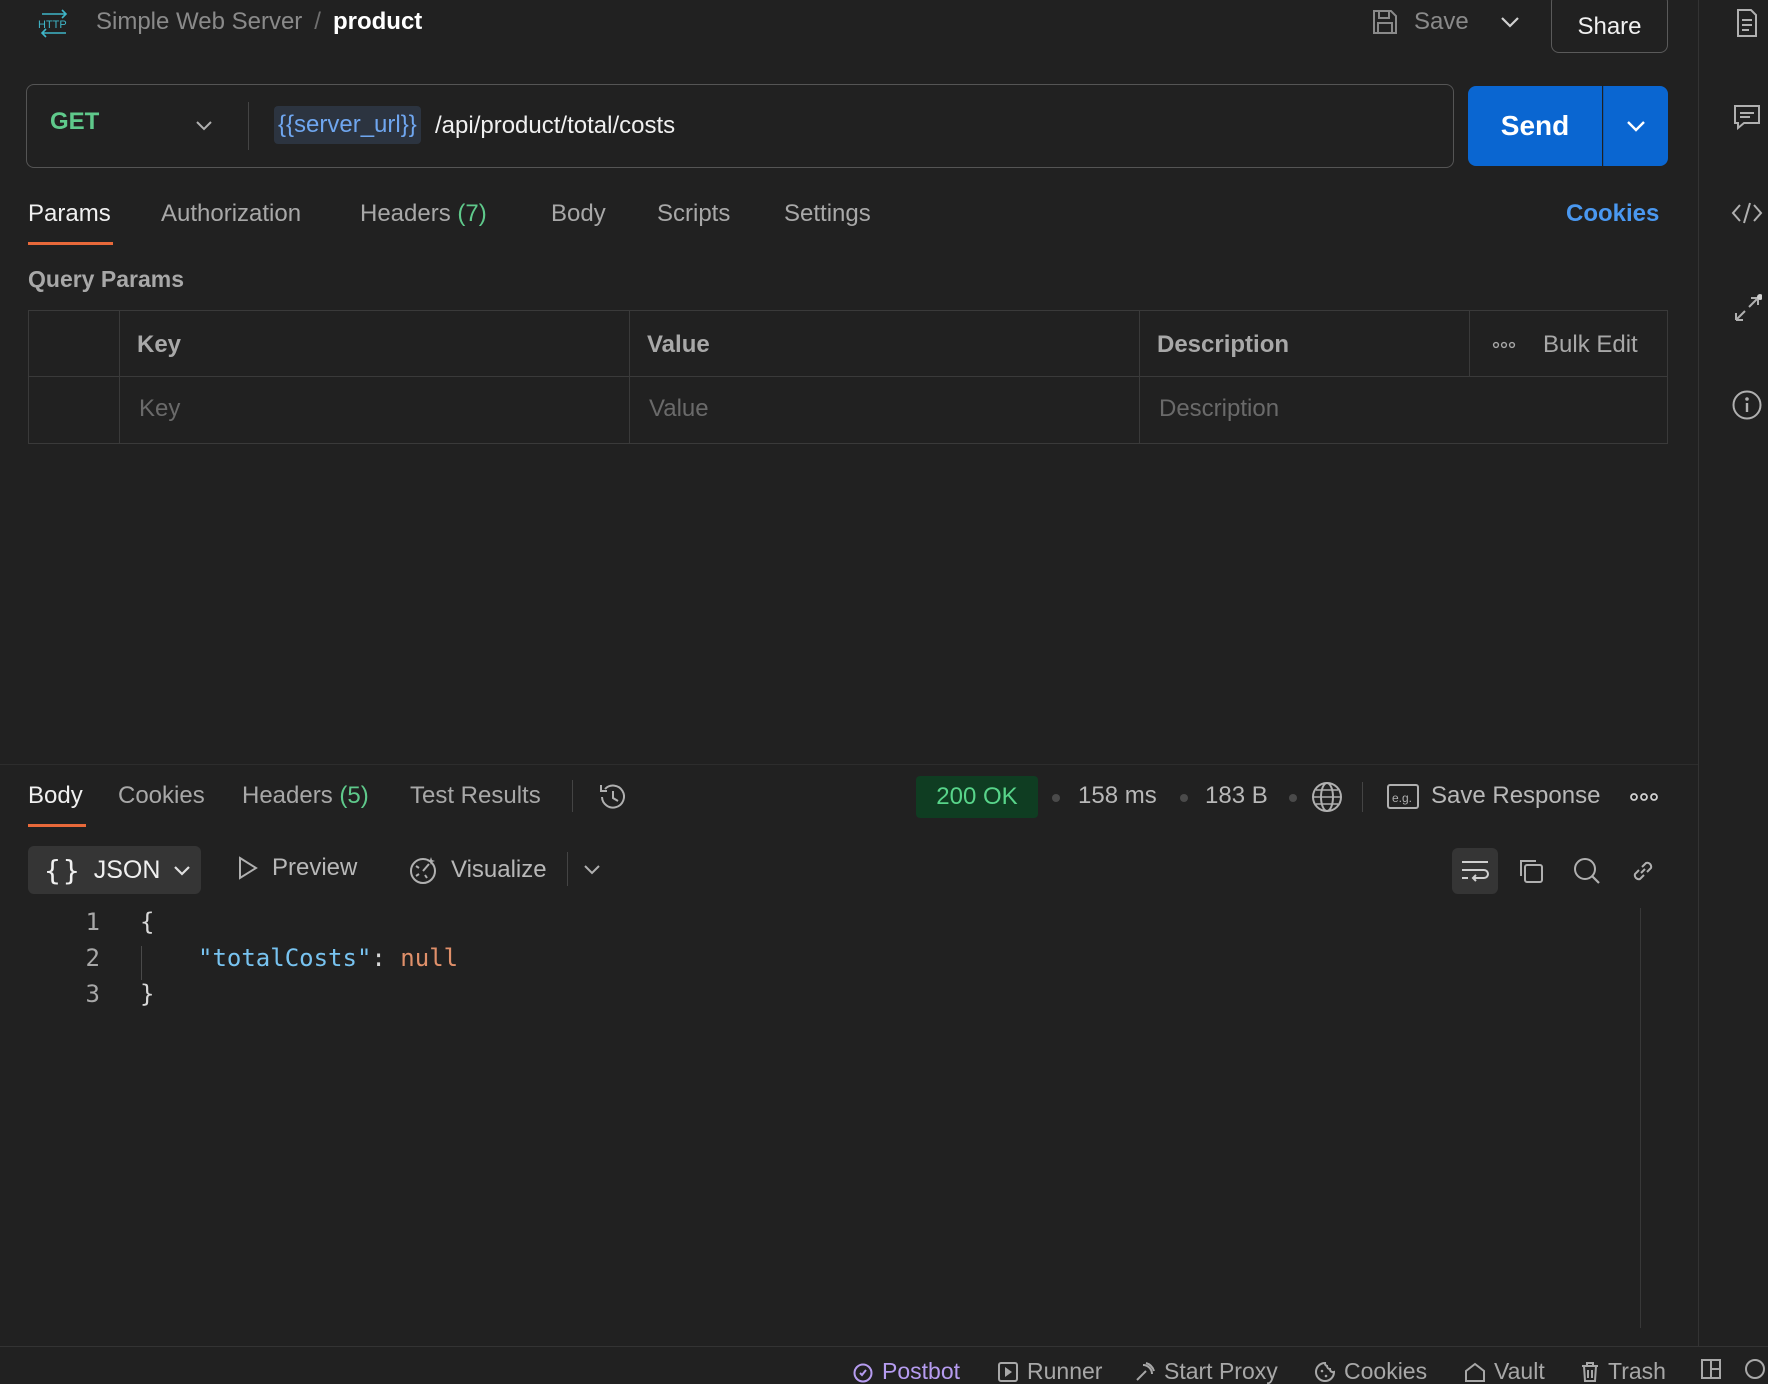 This screenshot has height=1384, width=1768. I want to click on tab-scripts: Scripts, so click(693, 214).